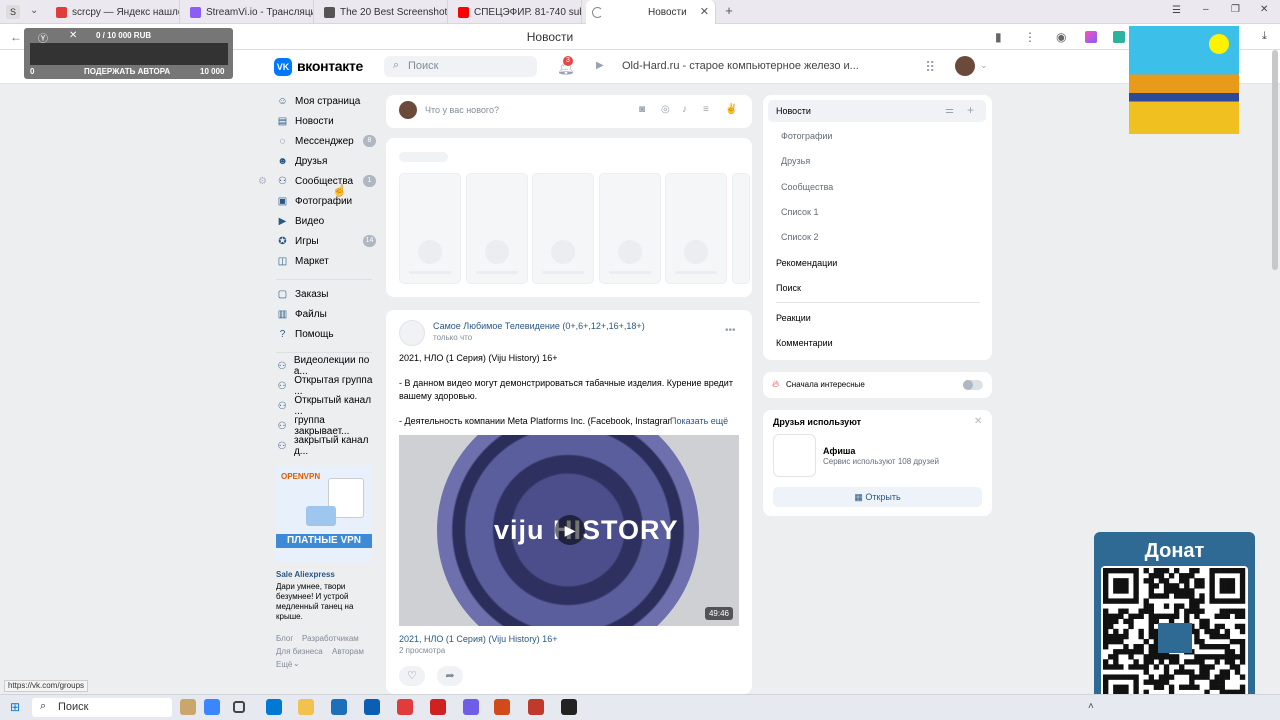  I want to click on sidebar-item-9: ◫ Маркет, so click(327, 261).